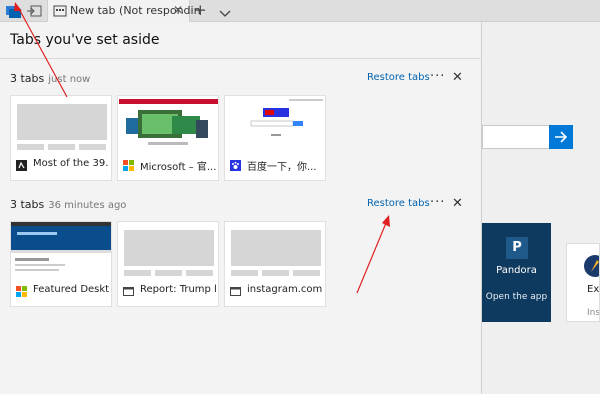  I want to click on tab-close-icon: ✕, so click(178, 10).